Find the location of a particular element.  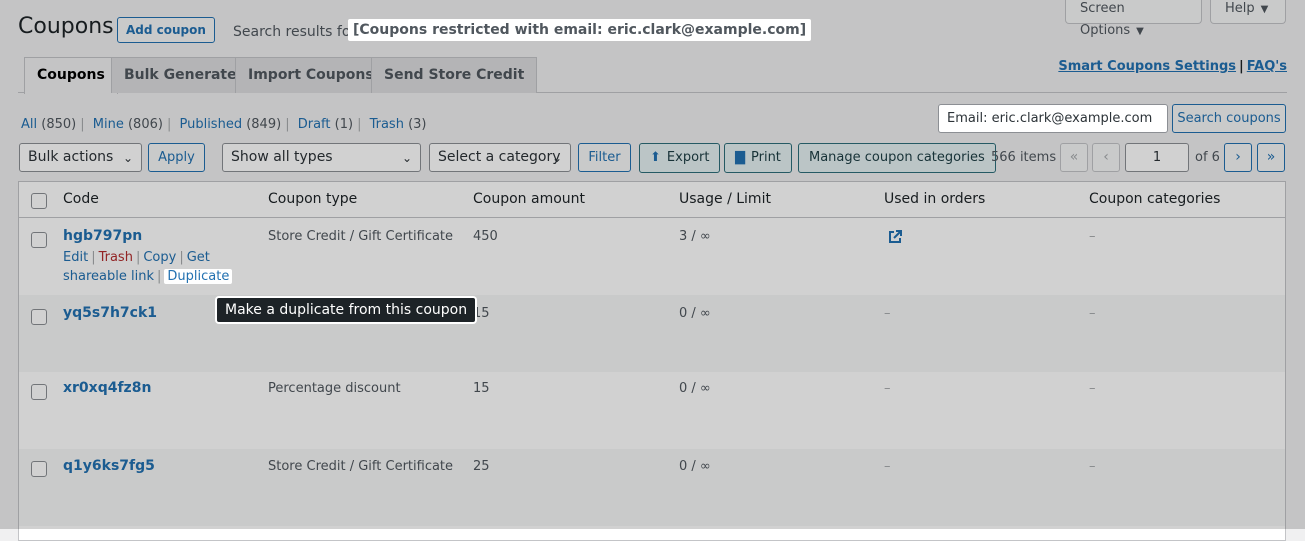

duplicate-tooltip: Make a duplicate from this coupon is located at coordinates (346, 310).